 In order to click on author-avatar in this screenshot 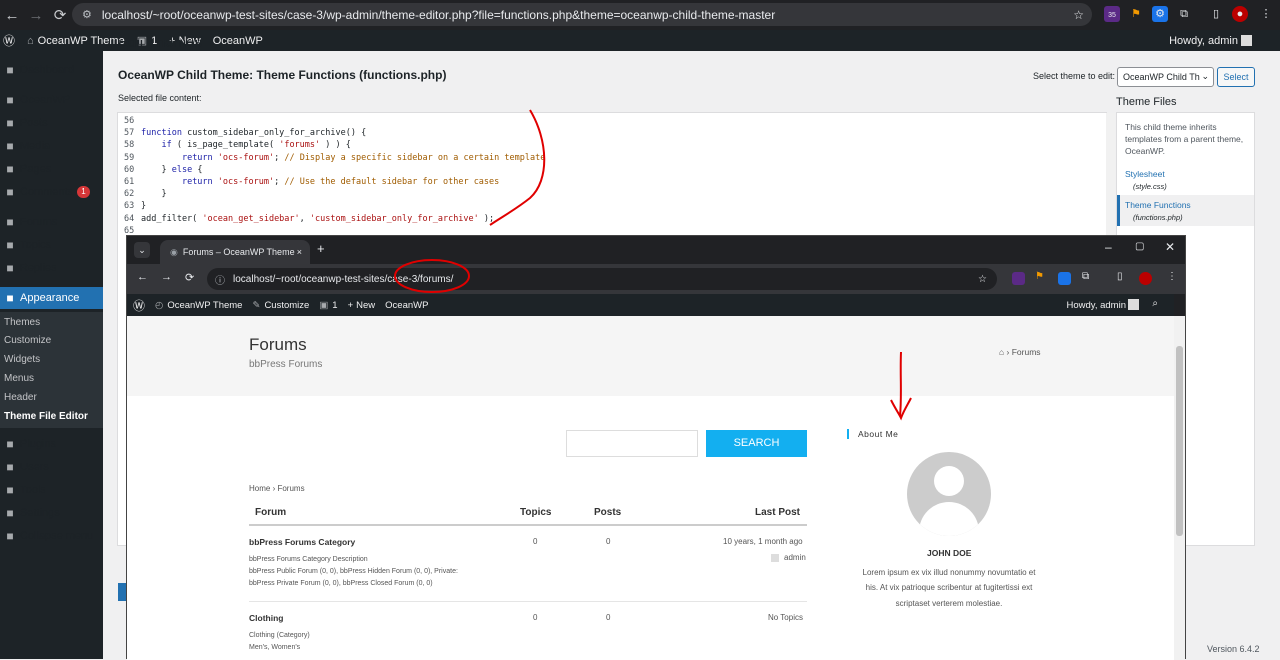, I will do `click(949, 494)`.